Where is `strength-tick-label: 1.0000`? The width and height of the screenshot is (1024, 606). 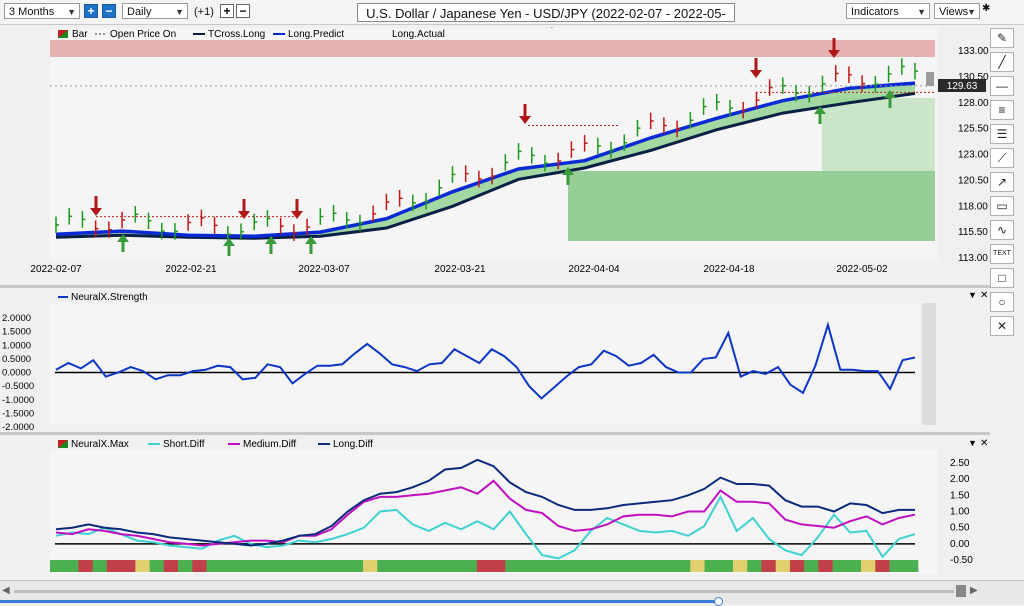 strength-tick-label: 1.0000 is located at coordinates (16, 345).